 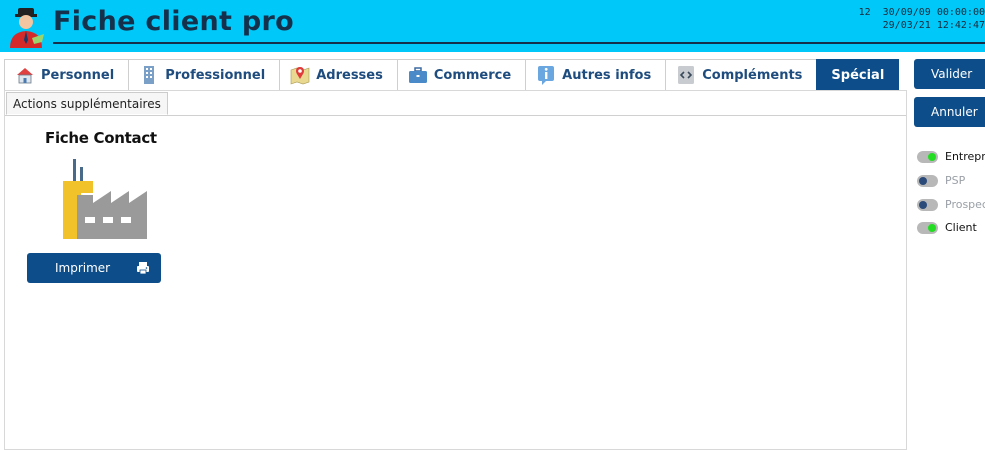 What do you see at coordinates (752, 75) in the screenshot?
I see `tab-label: Compléments` at bounding box center [752, 75].